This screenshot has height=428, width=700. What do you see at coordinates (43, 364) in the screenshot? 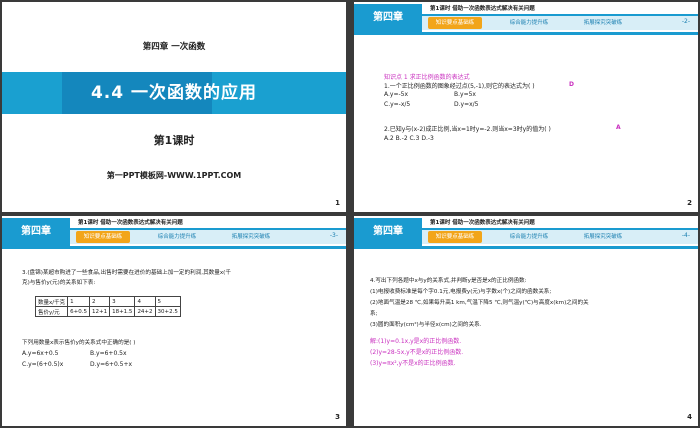
I see `option-c: C.y=(6+0.5)x` at bounding box center [43, 364].